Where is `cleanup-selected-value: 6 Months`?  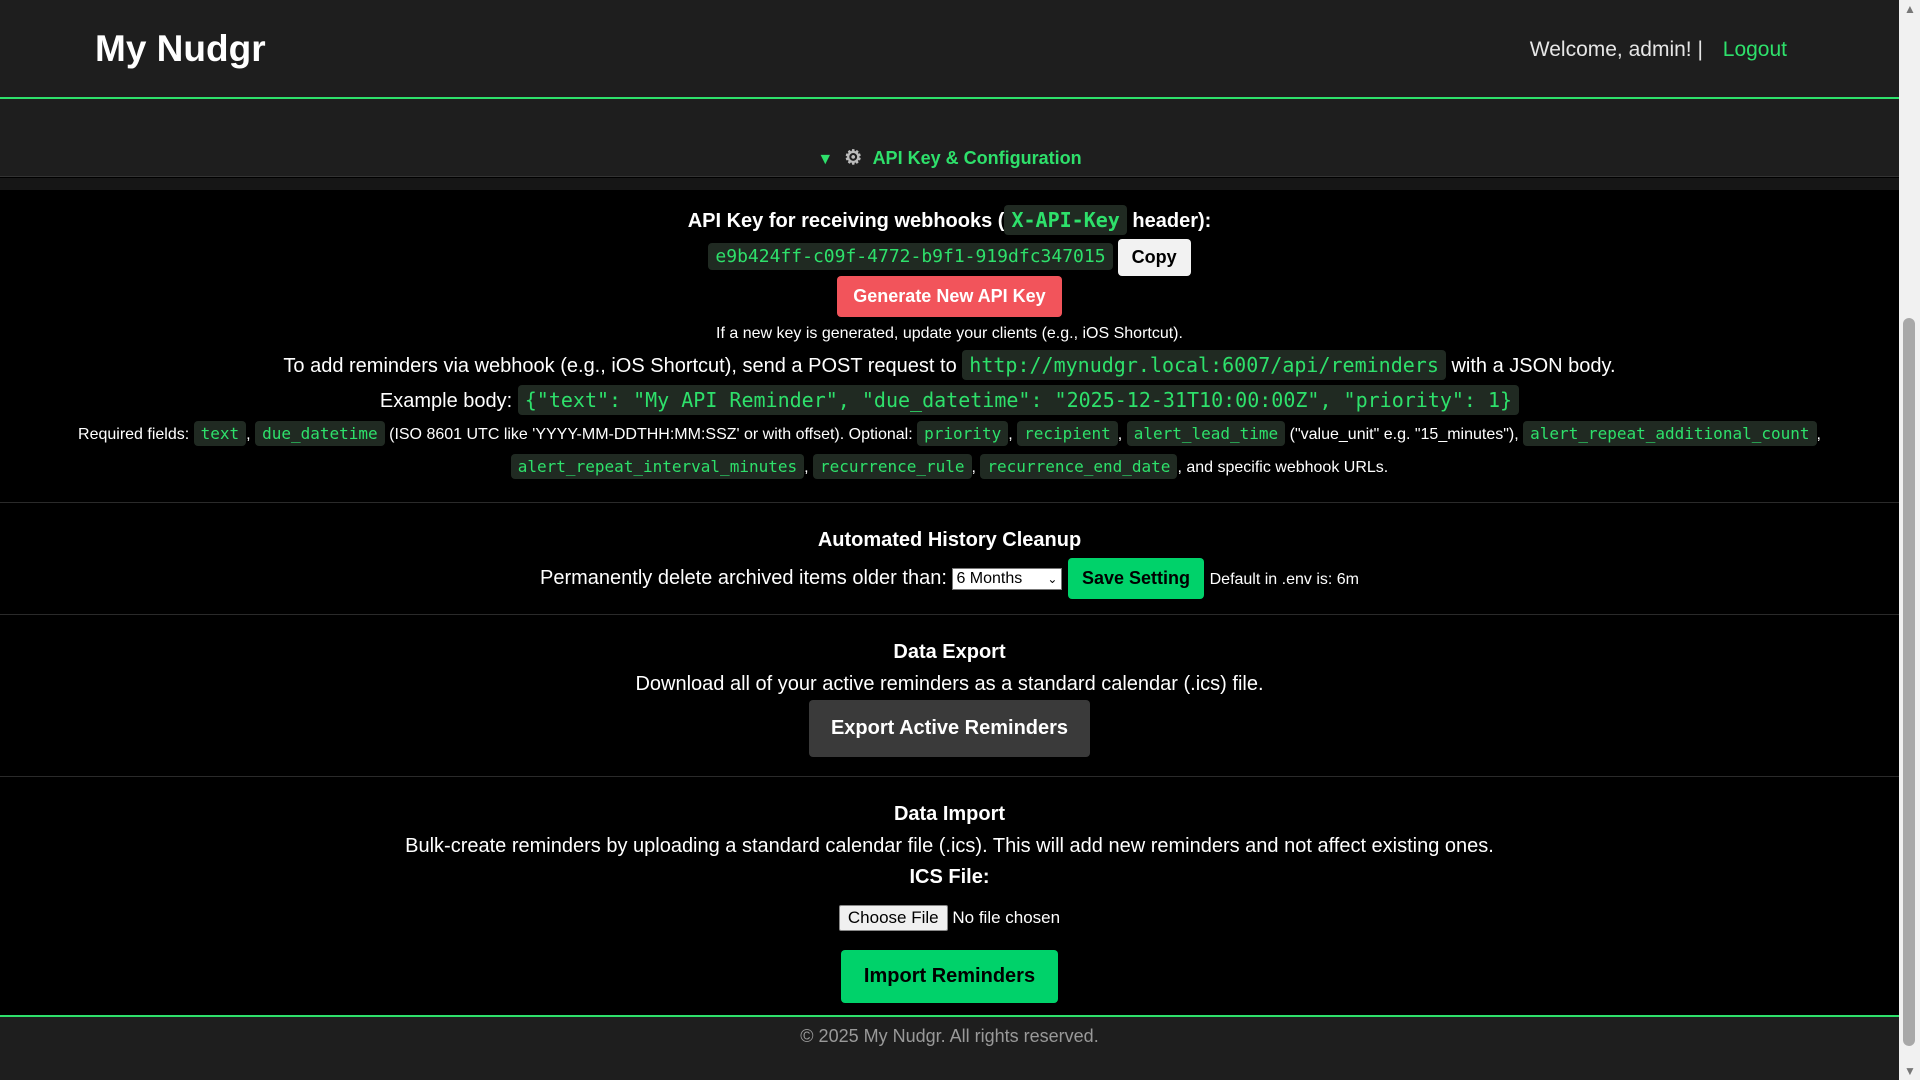
cleanup-selected-value: 6 Months is located at coordinates (989, 578).